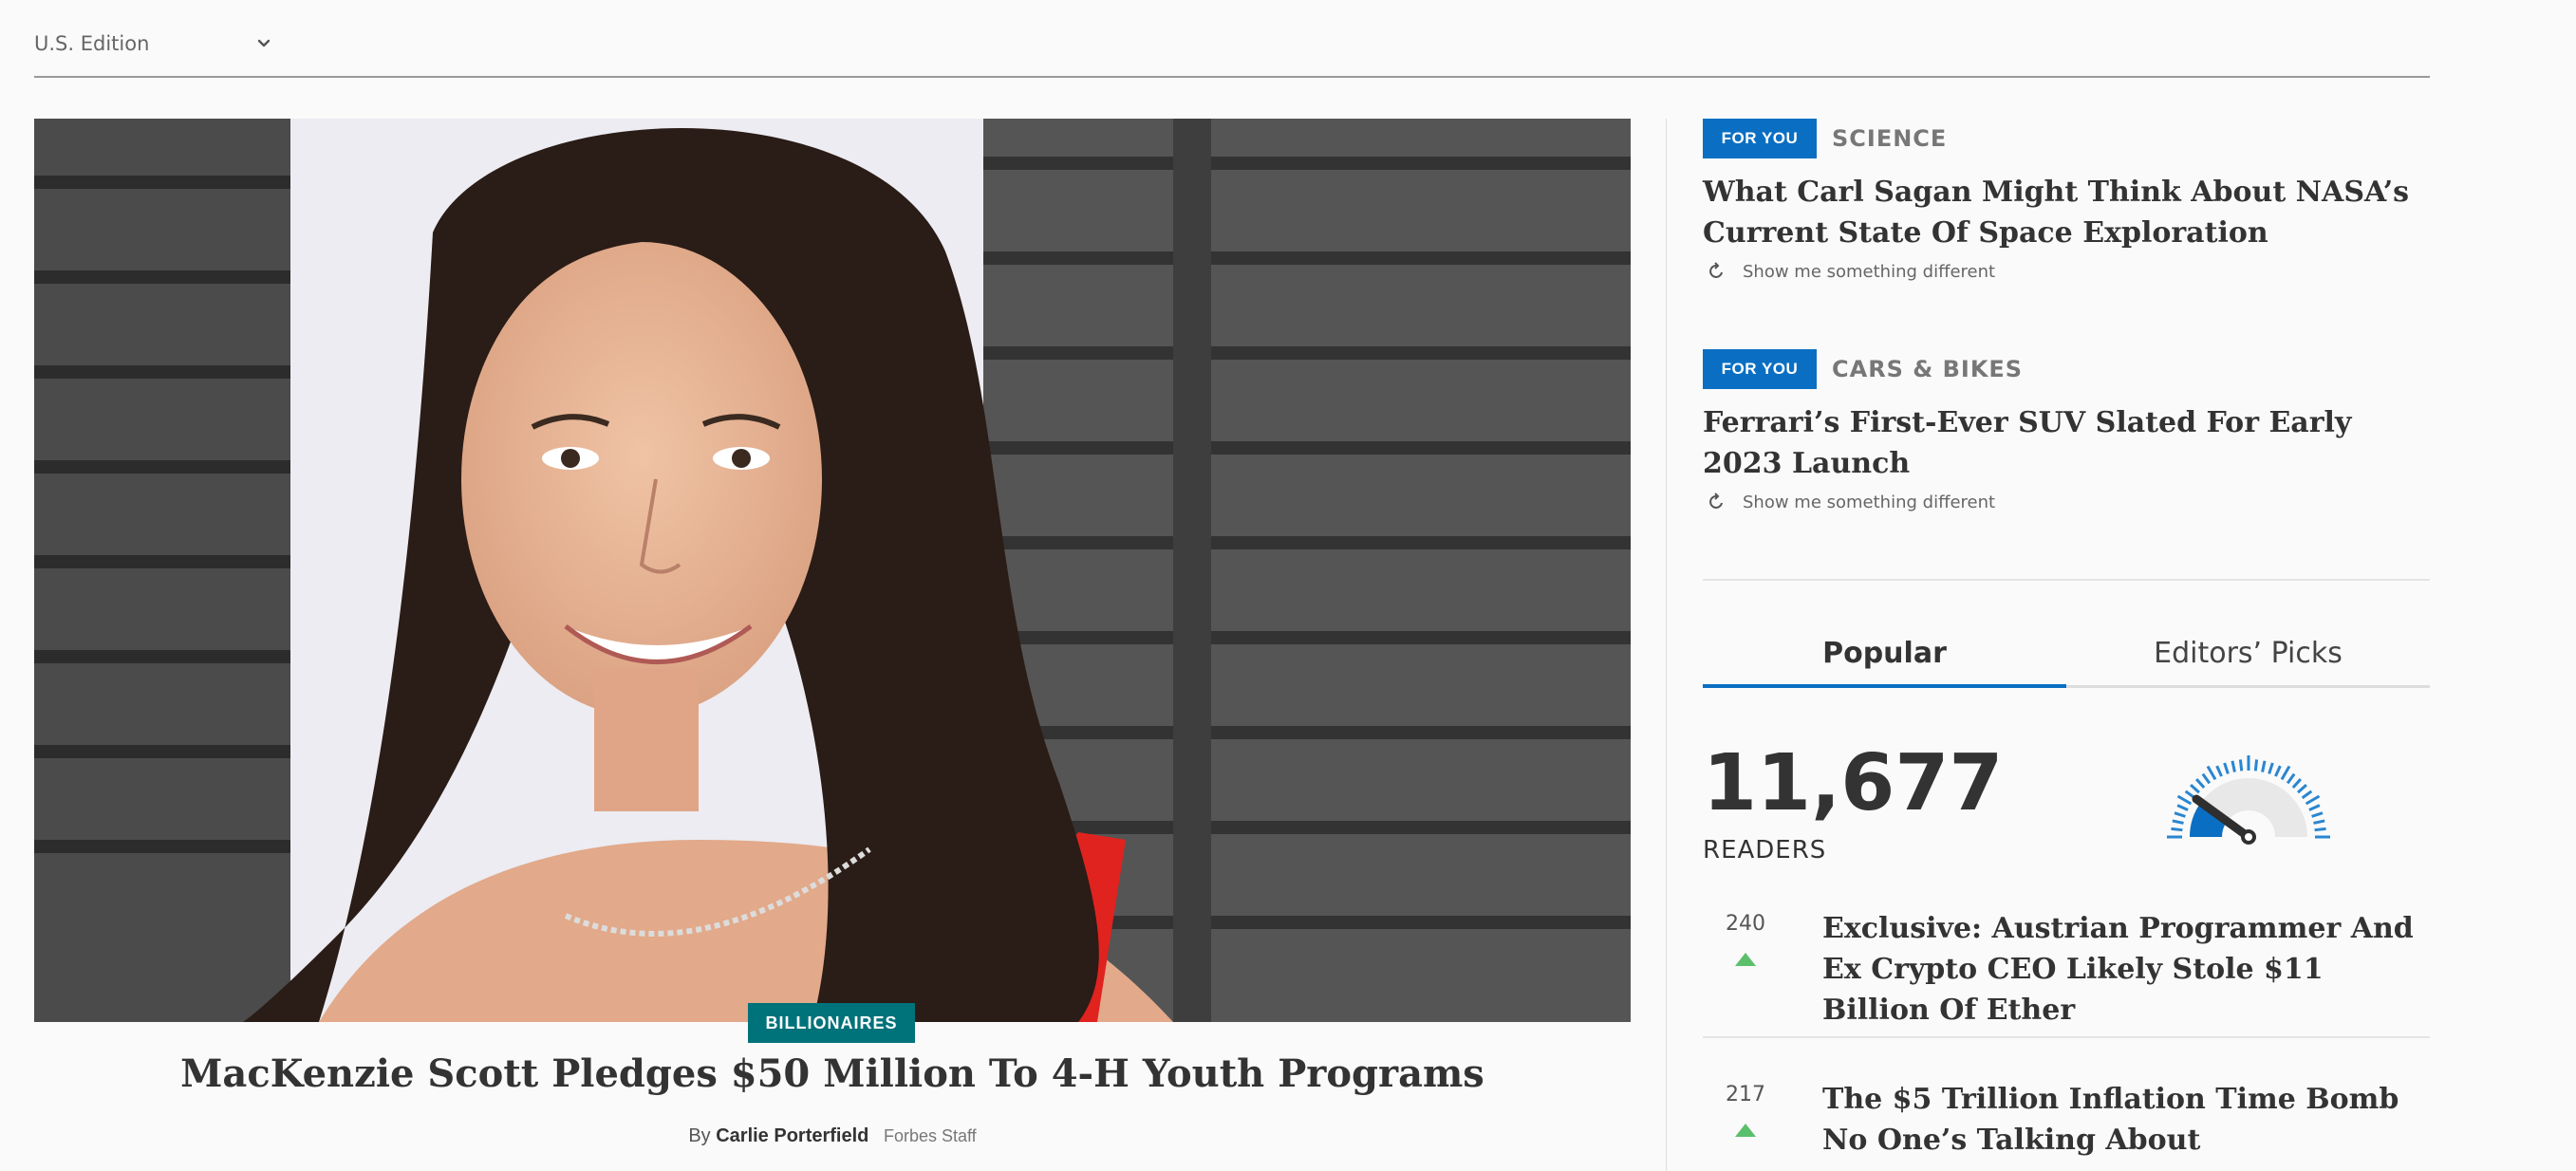  I want to click on readers-counter: 11,677 READERS, so click(1853, 801).